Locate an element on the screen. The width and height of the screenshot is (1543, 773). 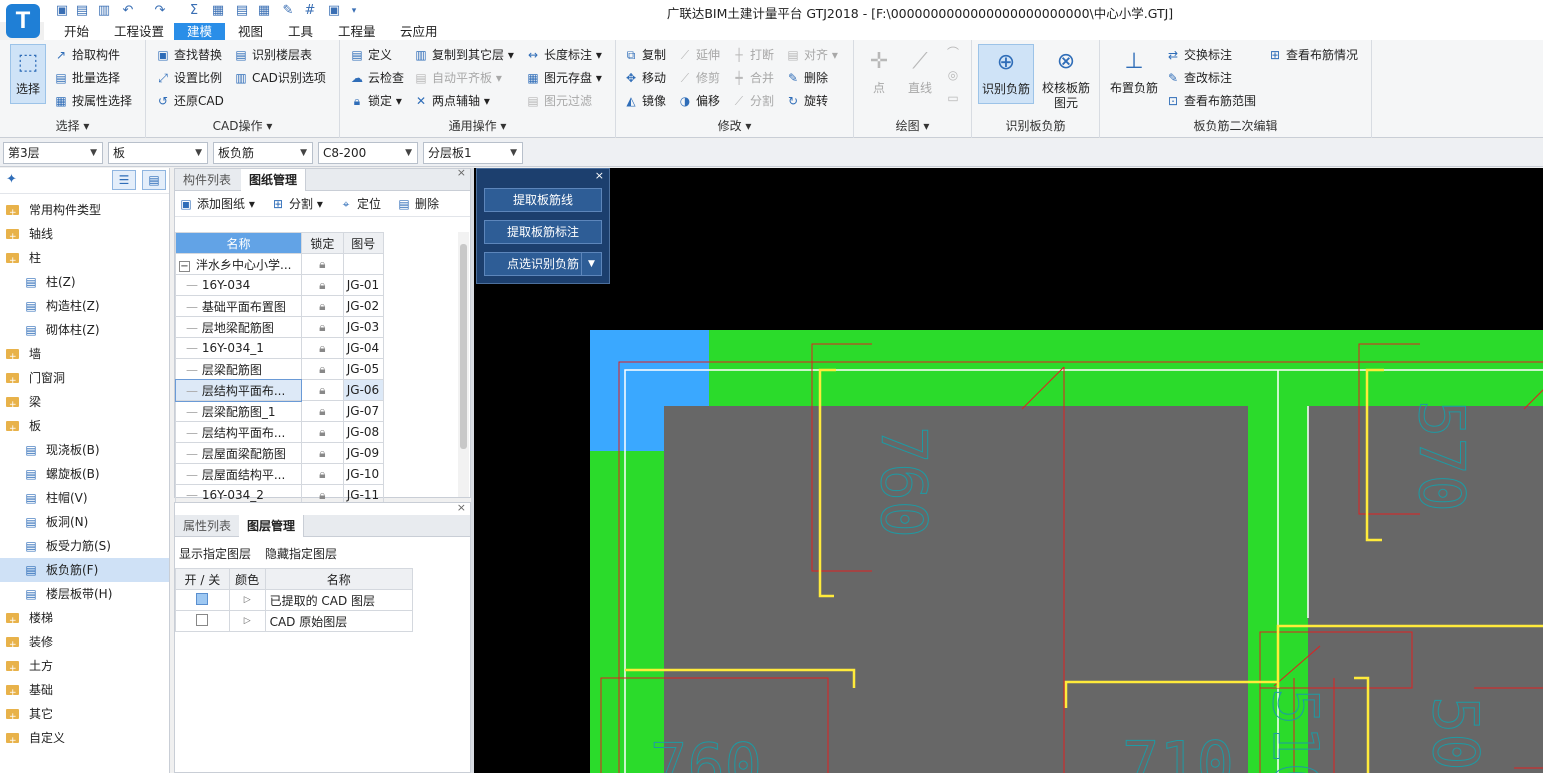
tab-drawing-management: 图纸管理 is located at coordinates (274, 180).